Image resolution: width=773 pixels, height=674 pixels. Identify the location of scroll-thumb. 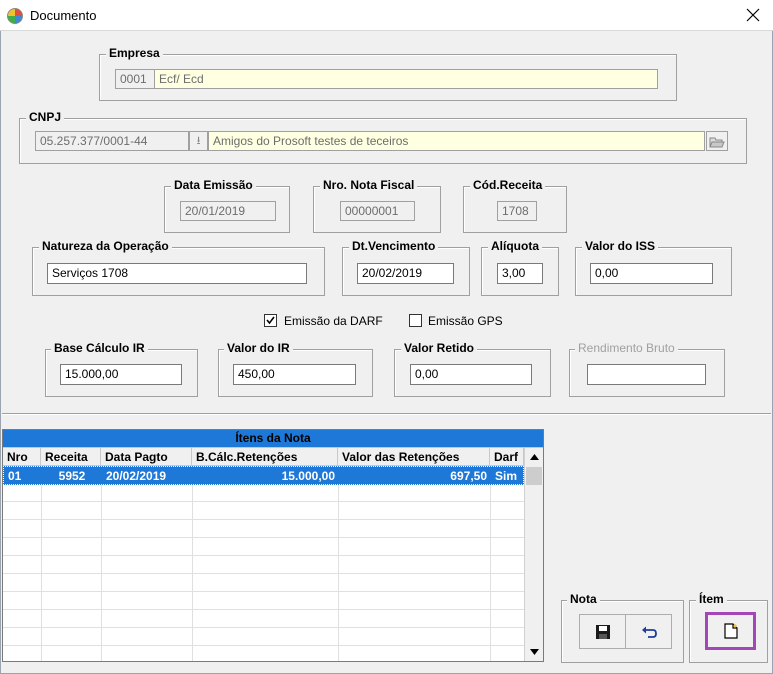
(534, 476).